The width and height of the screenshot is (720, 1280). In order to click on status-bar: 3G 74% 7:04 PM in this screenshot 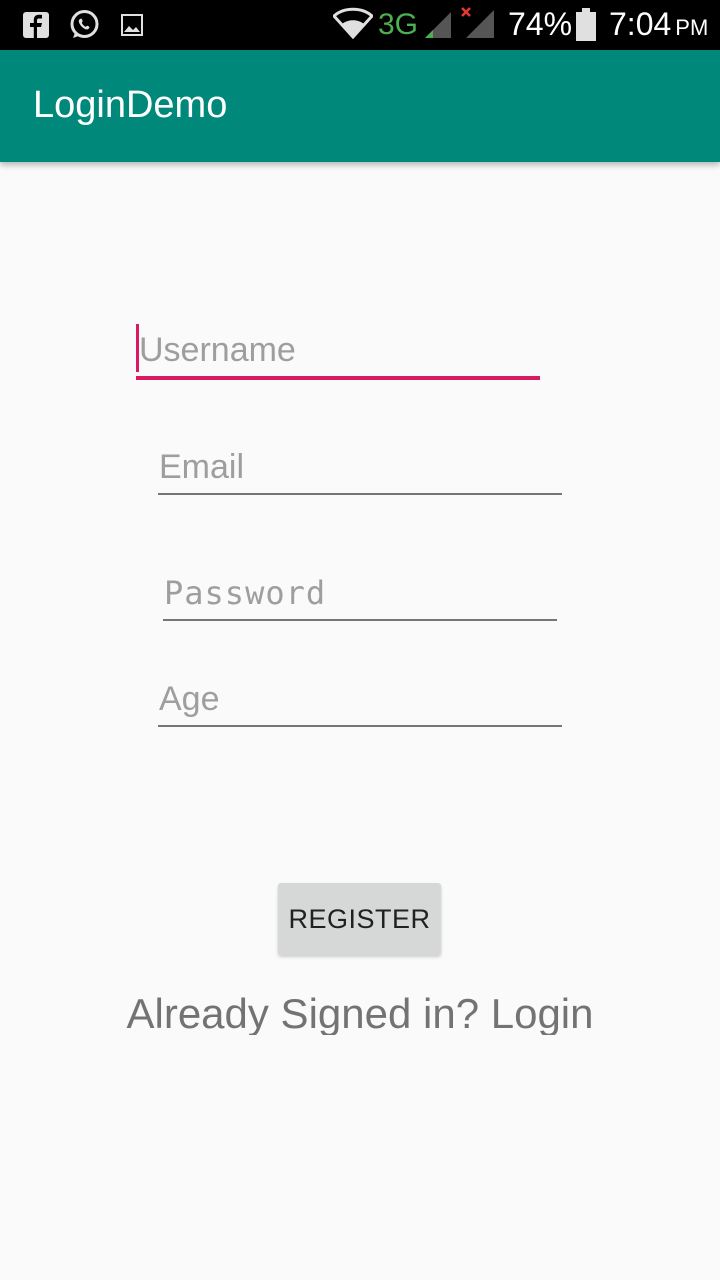, I will do `click(360, 25)`.